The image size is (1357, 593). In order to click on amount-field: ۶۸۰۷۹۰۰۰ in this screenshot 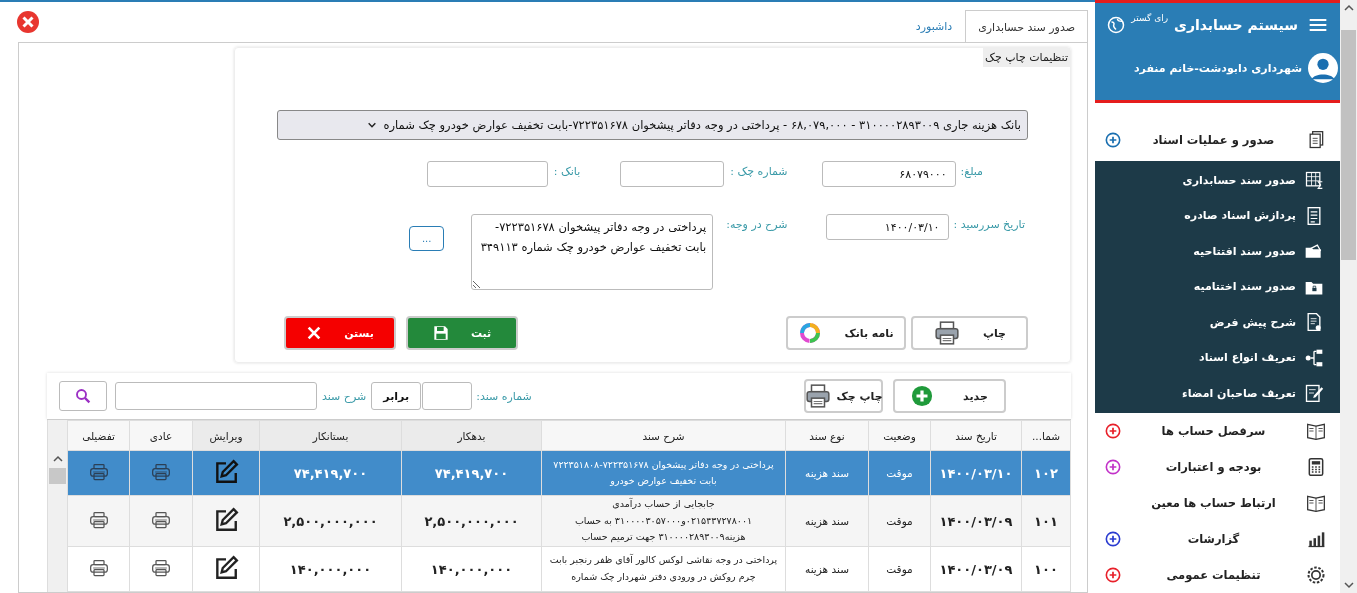, I will do `click(888, 174)`.